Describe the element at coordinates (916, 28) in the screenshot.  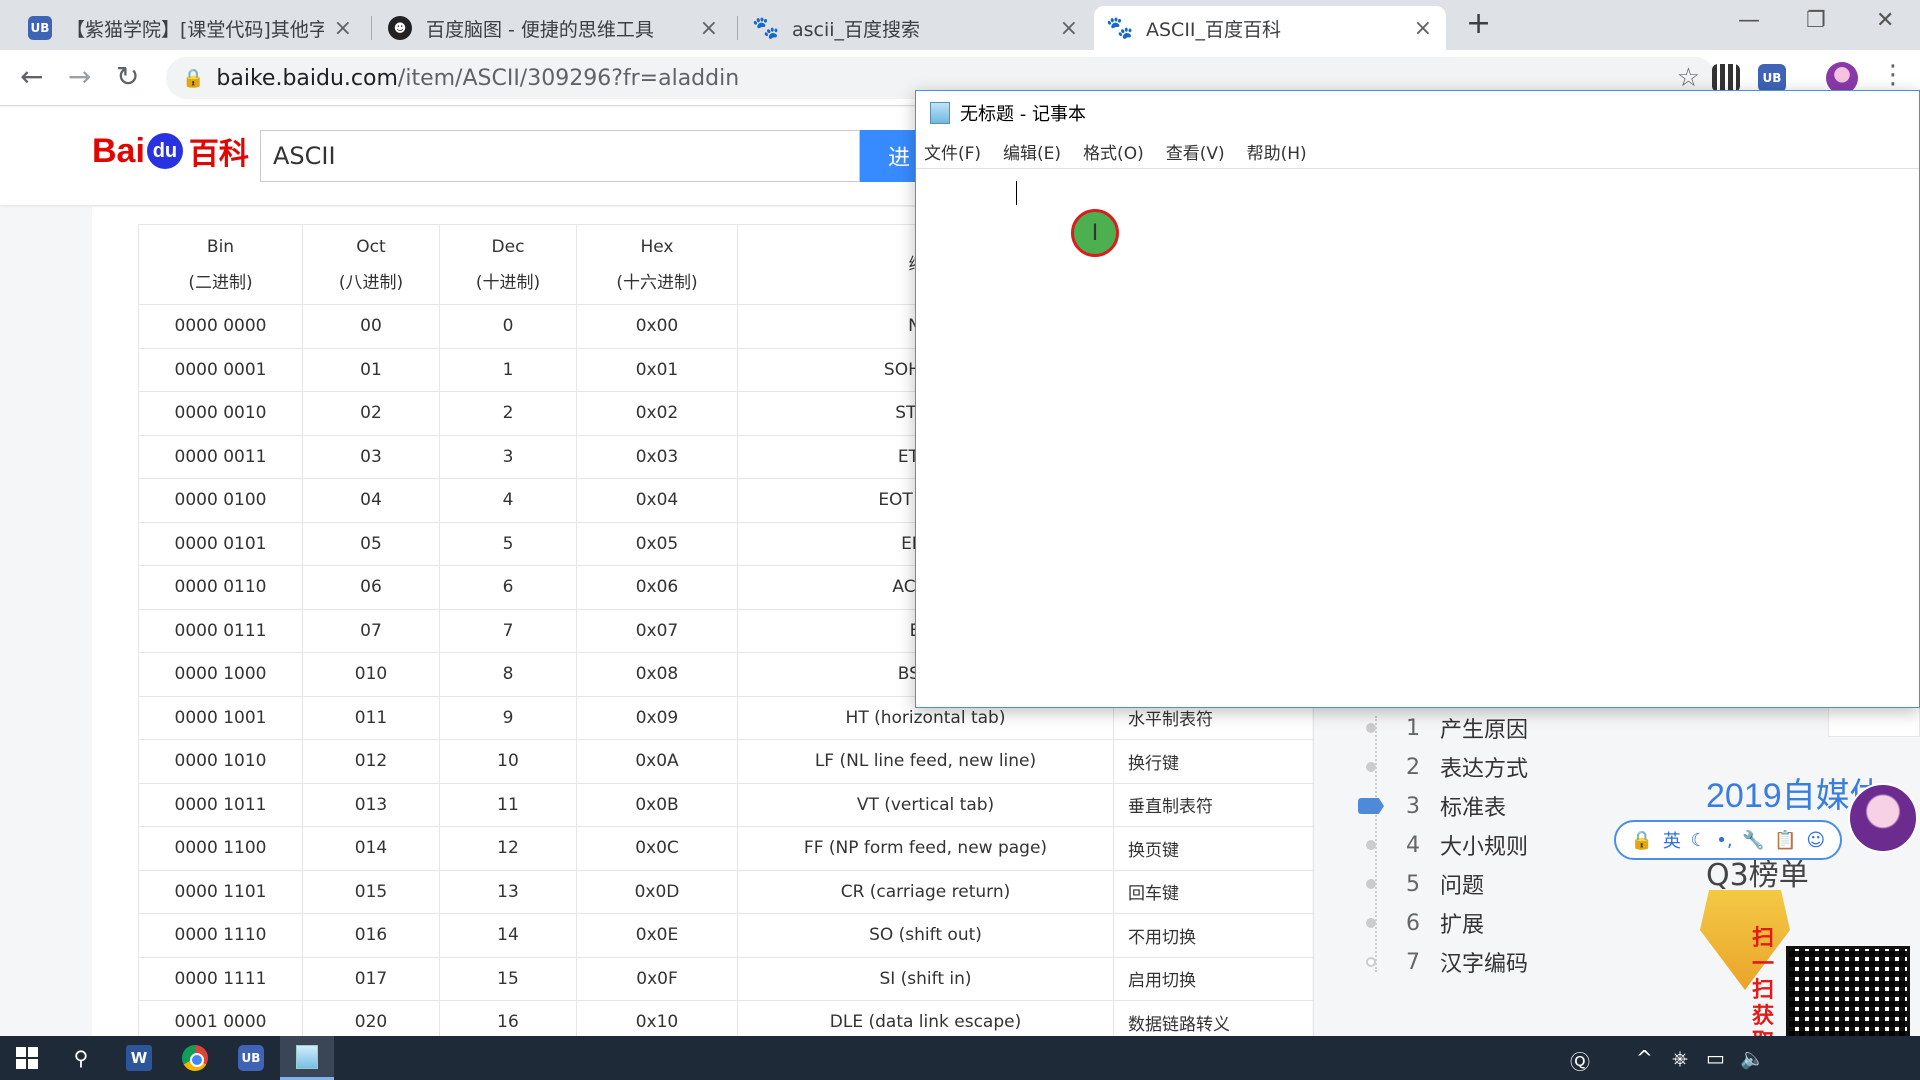
I see `tab-ascii-search: 🐾 ascii_百度搜索 ×` at that location.